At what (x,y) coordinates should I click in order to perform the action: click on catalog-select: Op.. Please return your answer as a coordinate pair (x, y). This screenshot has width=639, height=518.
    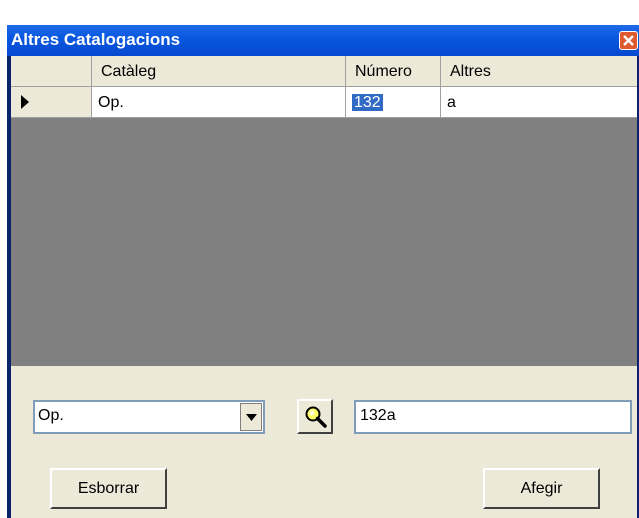
    Looking at the image, I should click on (149, 417).